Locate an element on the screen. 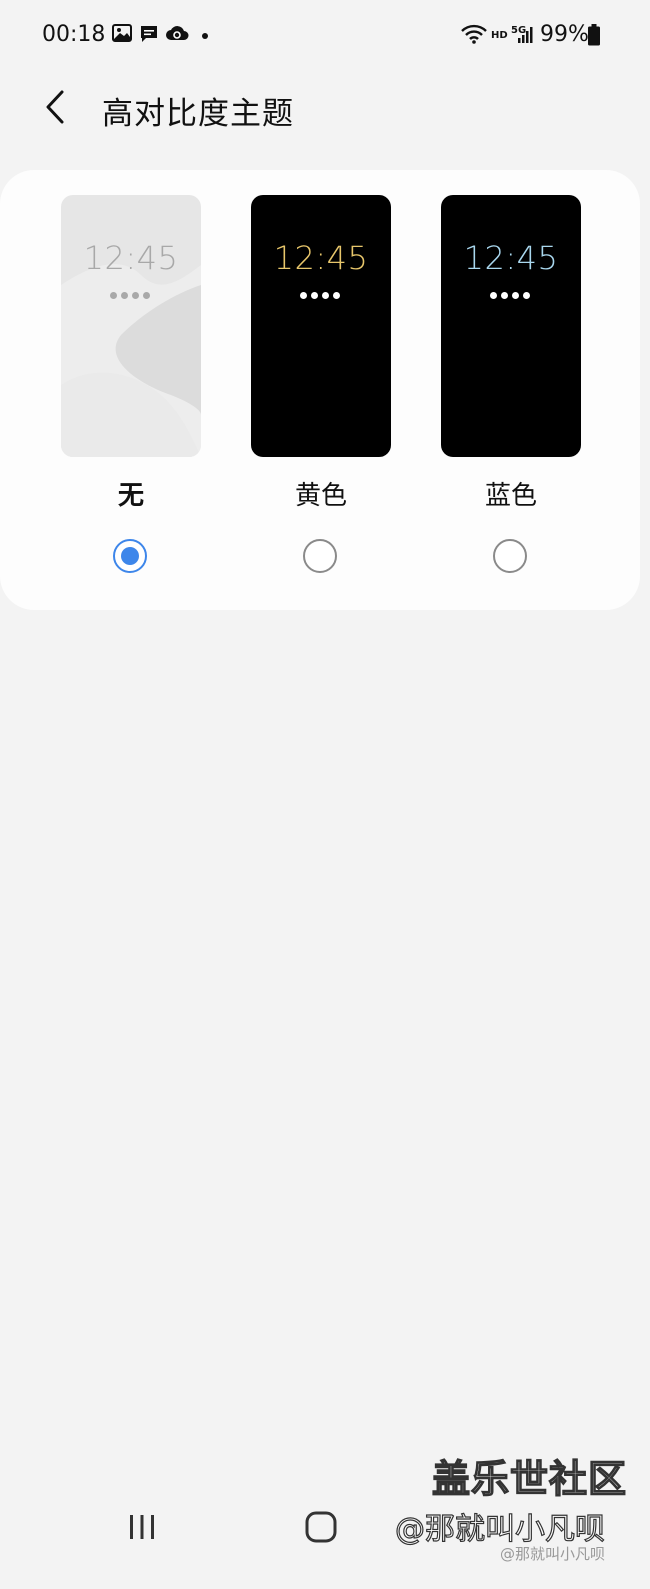 This screenshot has width=650, height=1589. recent-apps-button is located at coordinates (142, 1527).